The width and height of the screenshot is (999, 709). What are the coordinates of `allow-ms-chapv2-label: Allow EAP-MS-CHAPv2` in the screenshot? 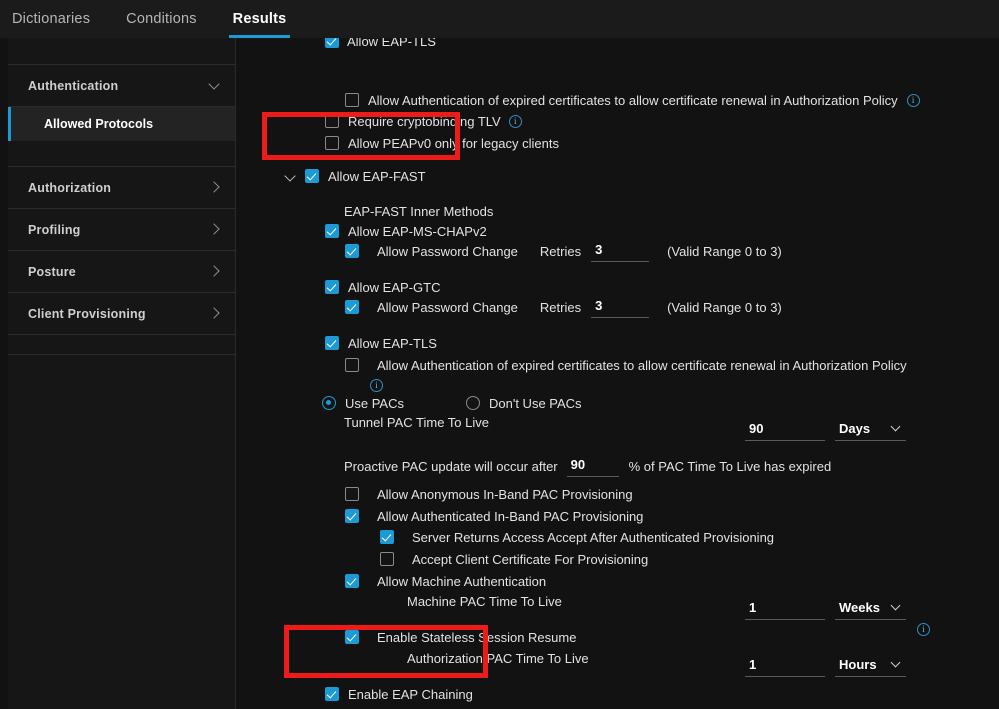 It's located at (417, 231).